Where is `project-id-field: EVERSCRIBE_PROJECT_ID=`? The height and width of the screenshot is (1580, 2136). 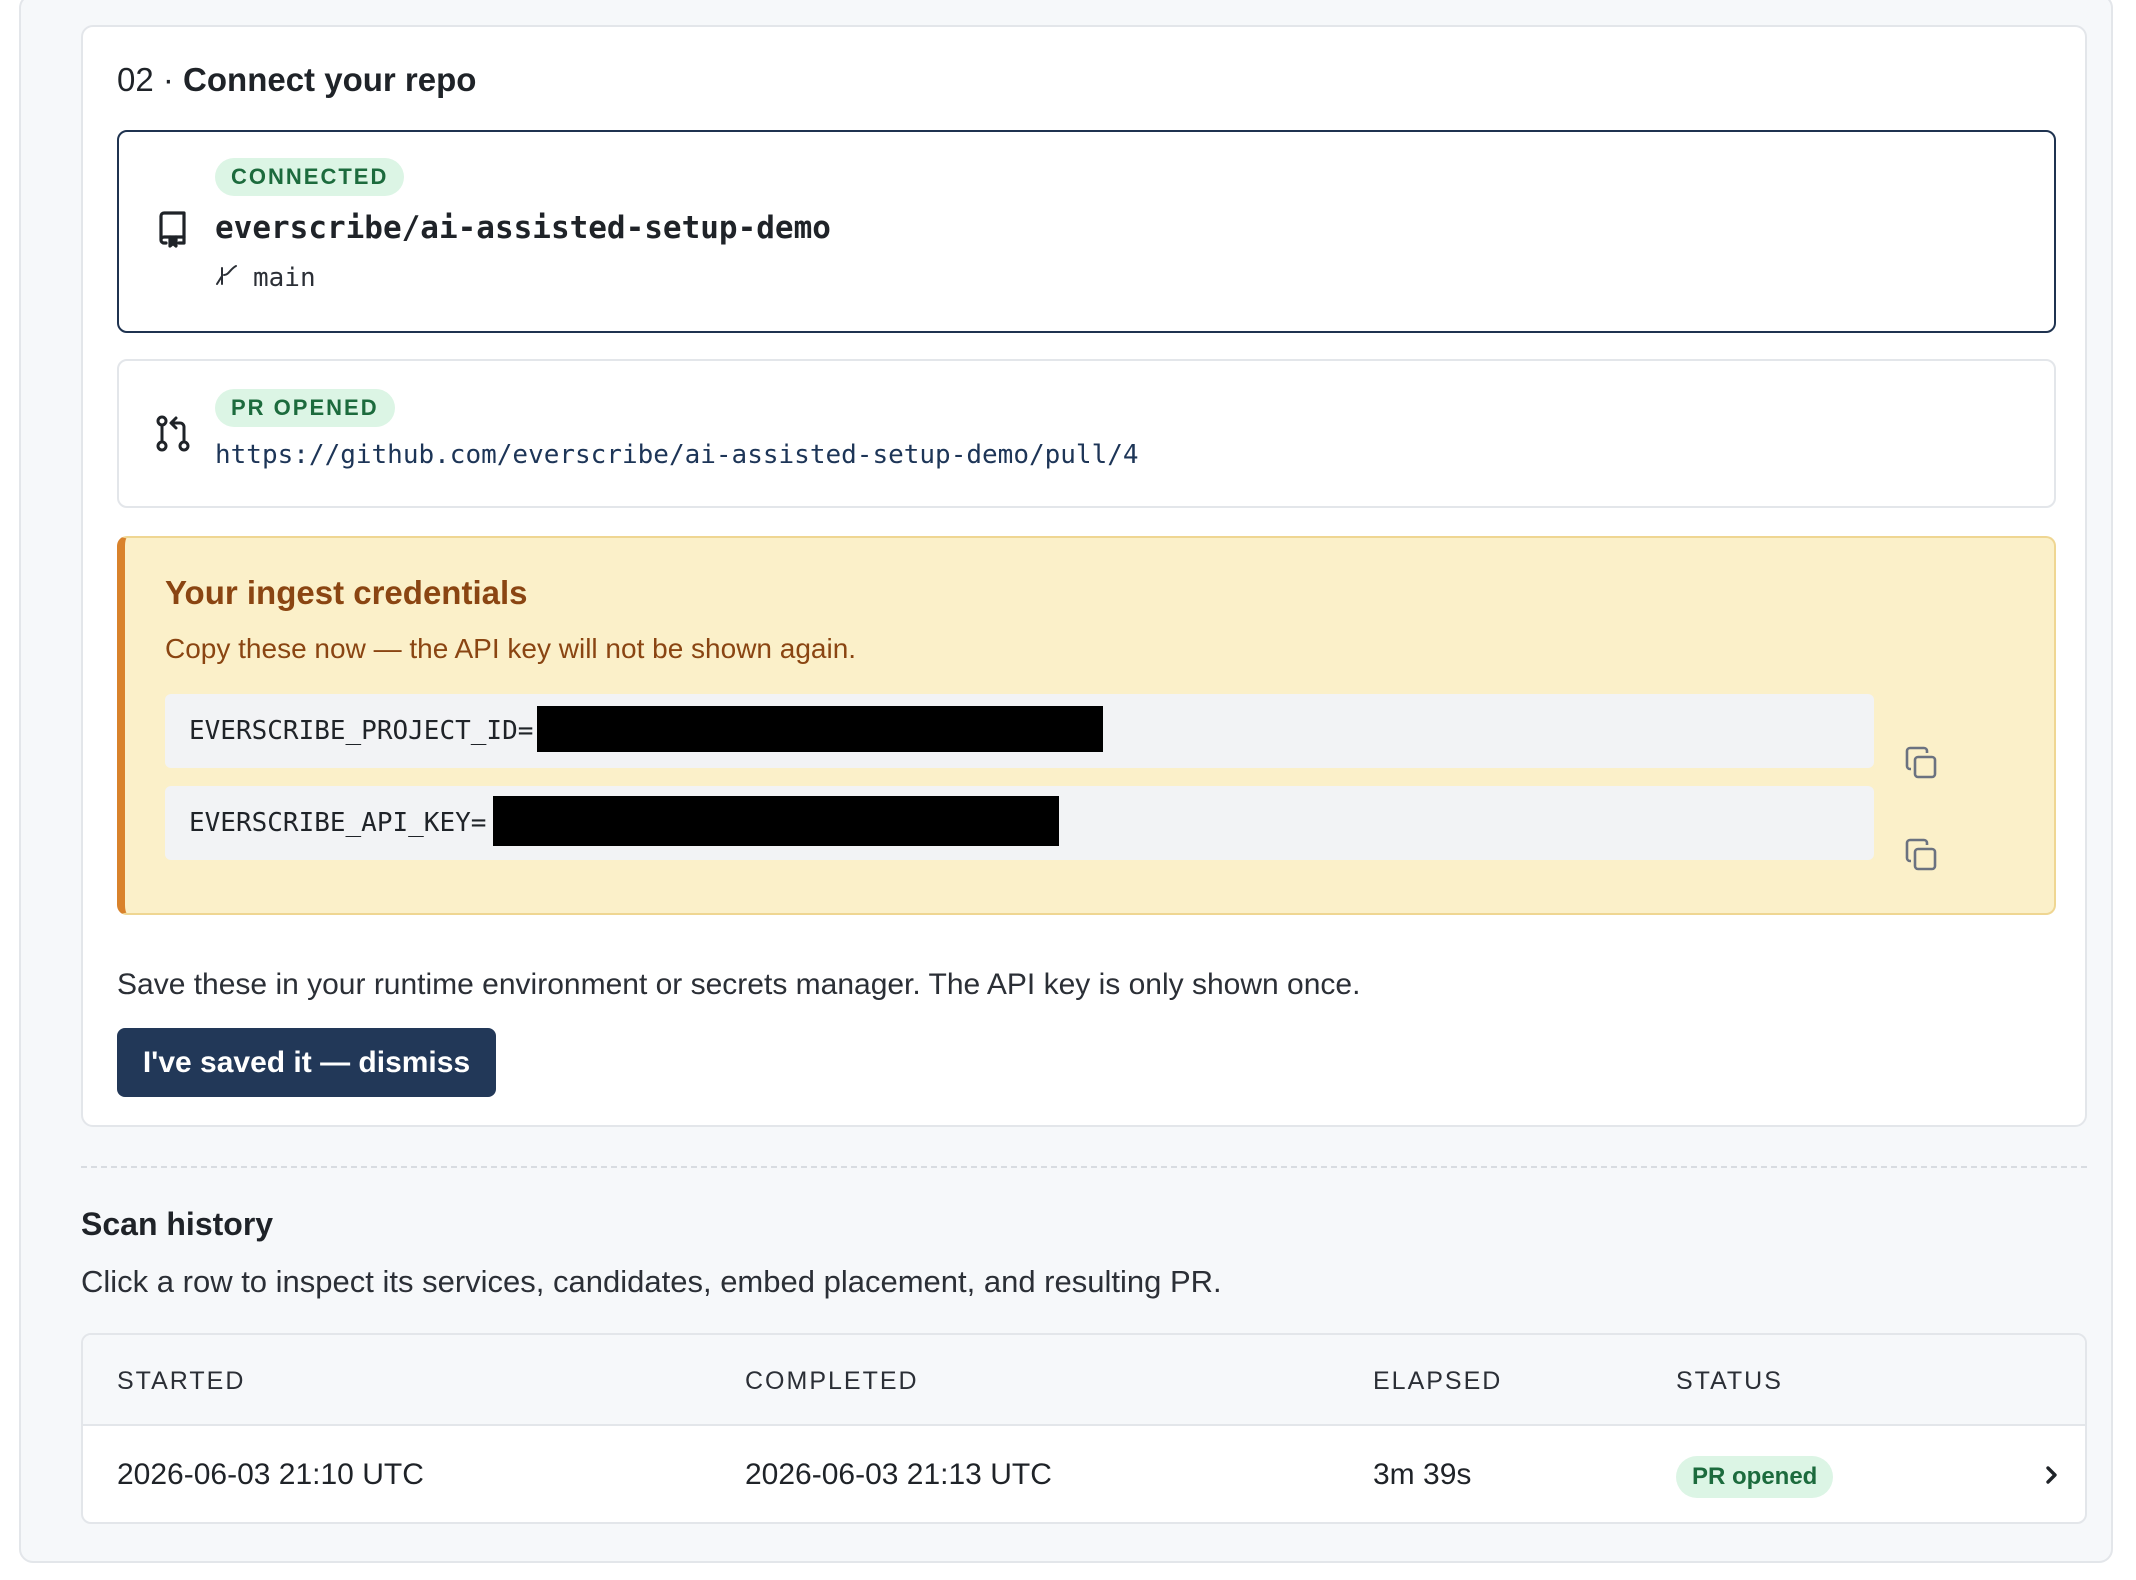
project-id-field: EVERSCRIBE_PROJECT_ID= is located at coordinates (1019, 731).